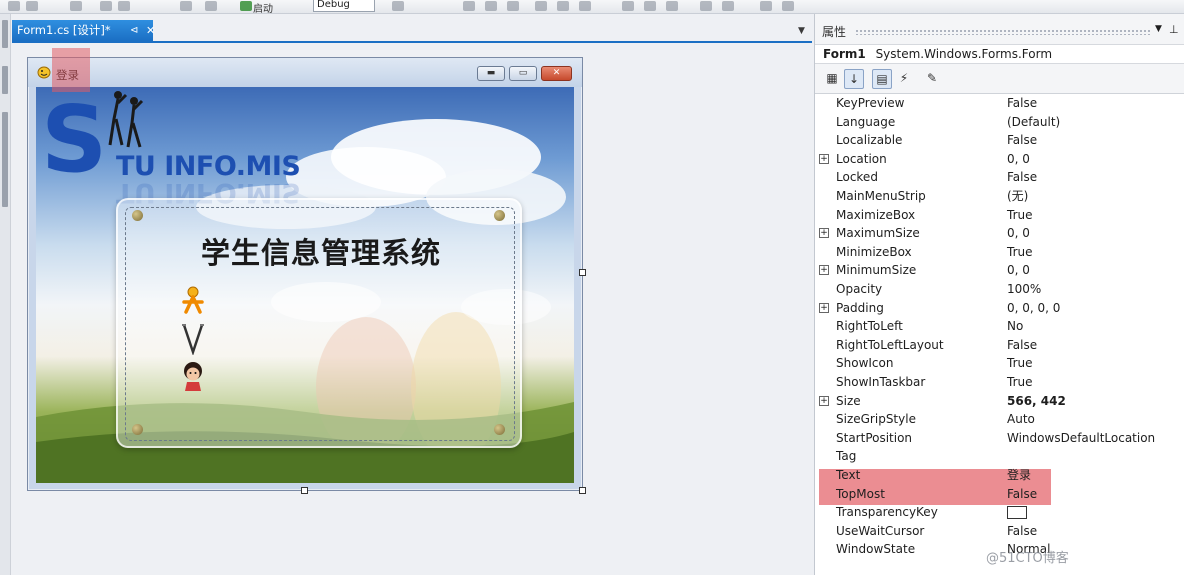  I want to click on navigate-back-icon, so click(186, 6).